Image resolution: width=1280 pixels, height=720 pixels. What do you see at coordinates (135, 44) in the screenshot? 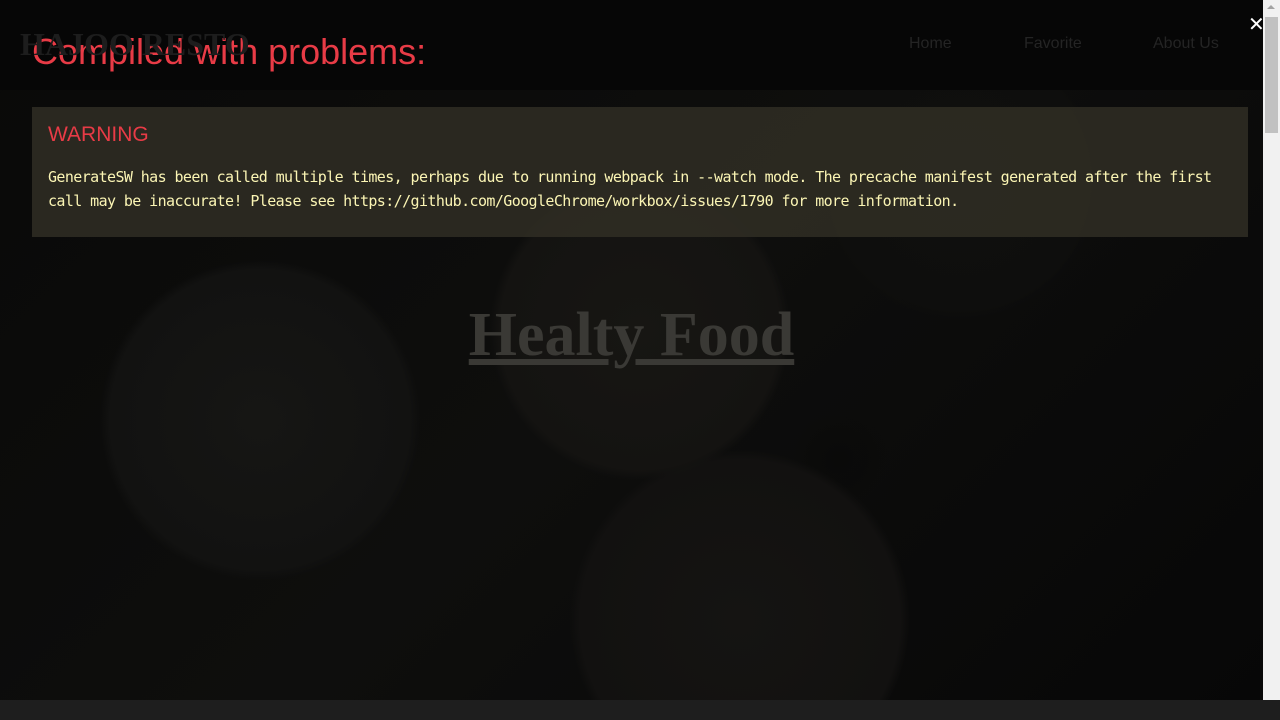
I see `site-logo: HAJOO RESTO` at bounding box center [135, 44].